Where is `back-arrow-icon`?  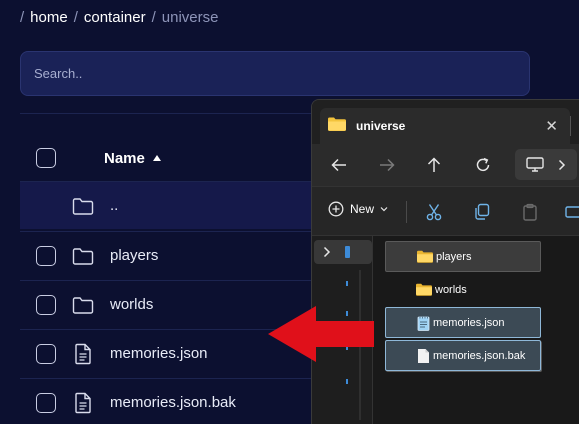
back-arrow-icon is located at coordinates (339, 165).